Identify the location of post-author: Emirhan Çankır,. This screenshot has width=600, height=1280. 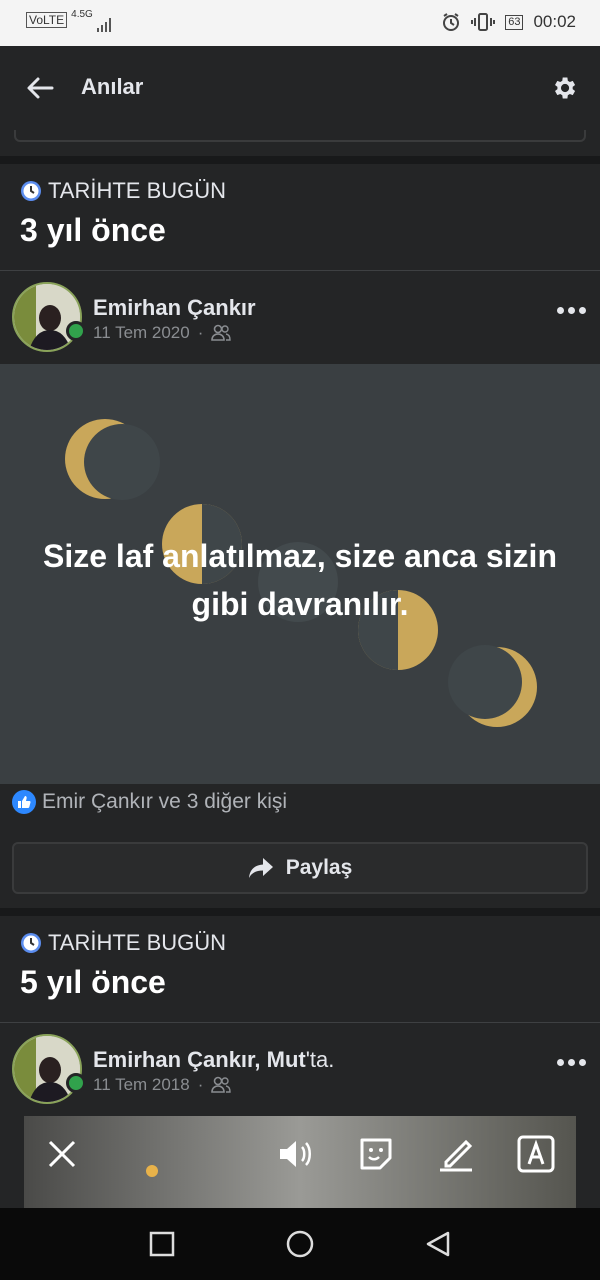
(180, 1059).